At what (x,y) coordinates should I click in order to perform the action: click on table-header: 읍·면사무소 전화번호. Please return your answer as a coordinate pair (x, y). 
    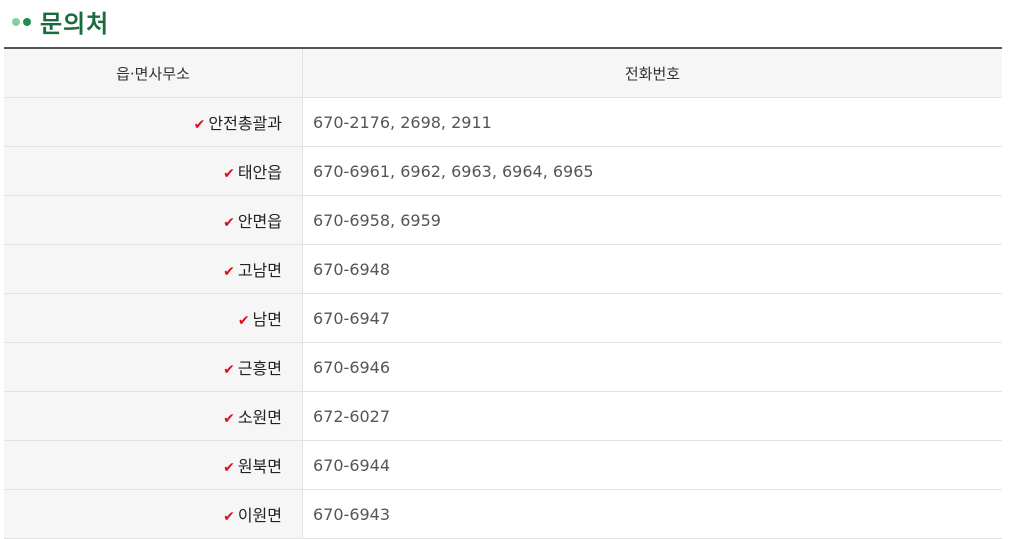
    Looking at the image, I should click on (503, 73).